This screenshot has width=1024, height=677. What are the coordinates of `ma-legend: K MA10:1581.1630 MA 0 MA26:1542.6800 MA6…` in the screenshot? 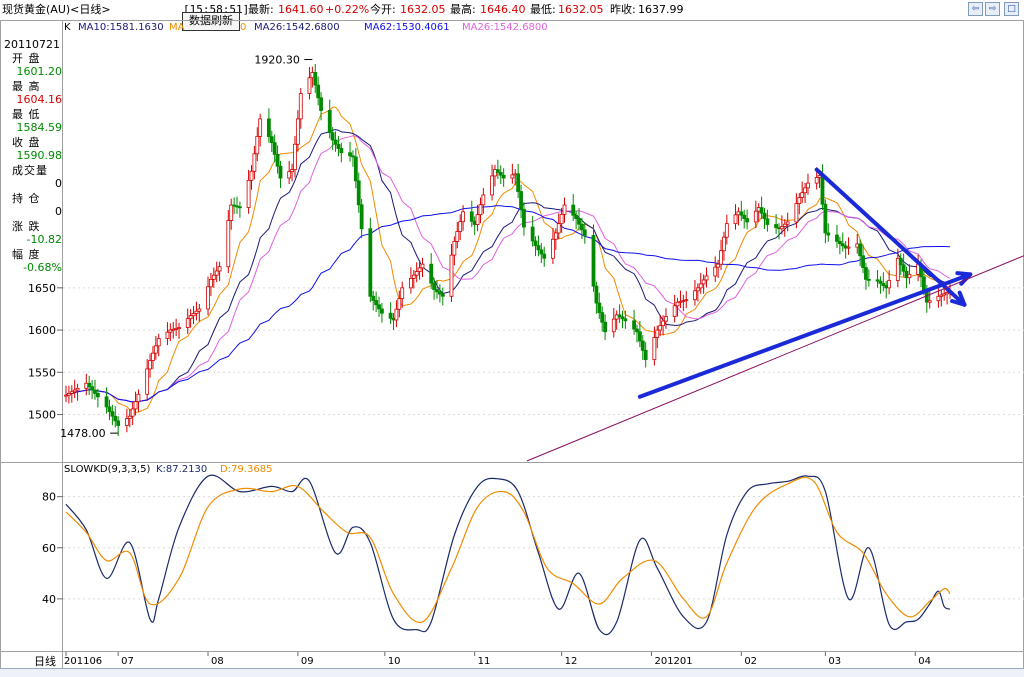 It's located at (306, 27).